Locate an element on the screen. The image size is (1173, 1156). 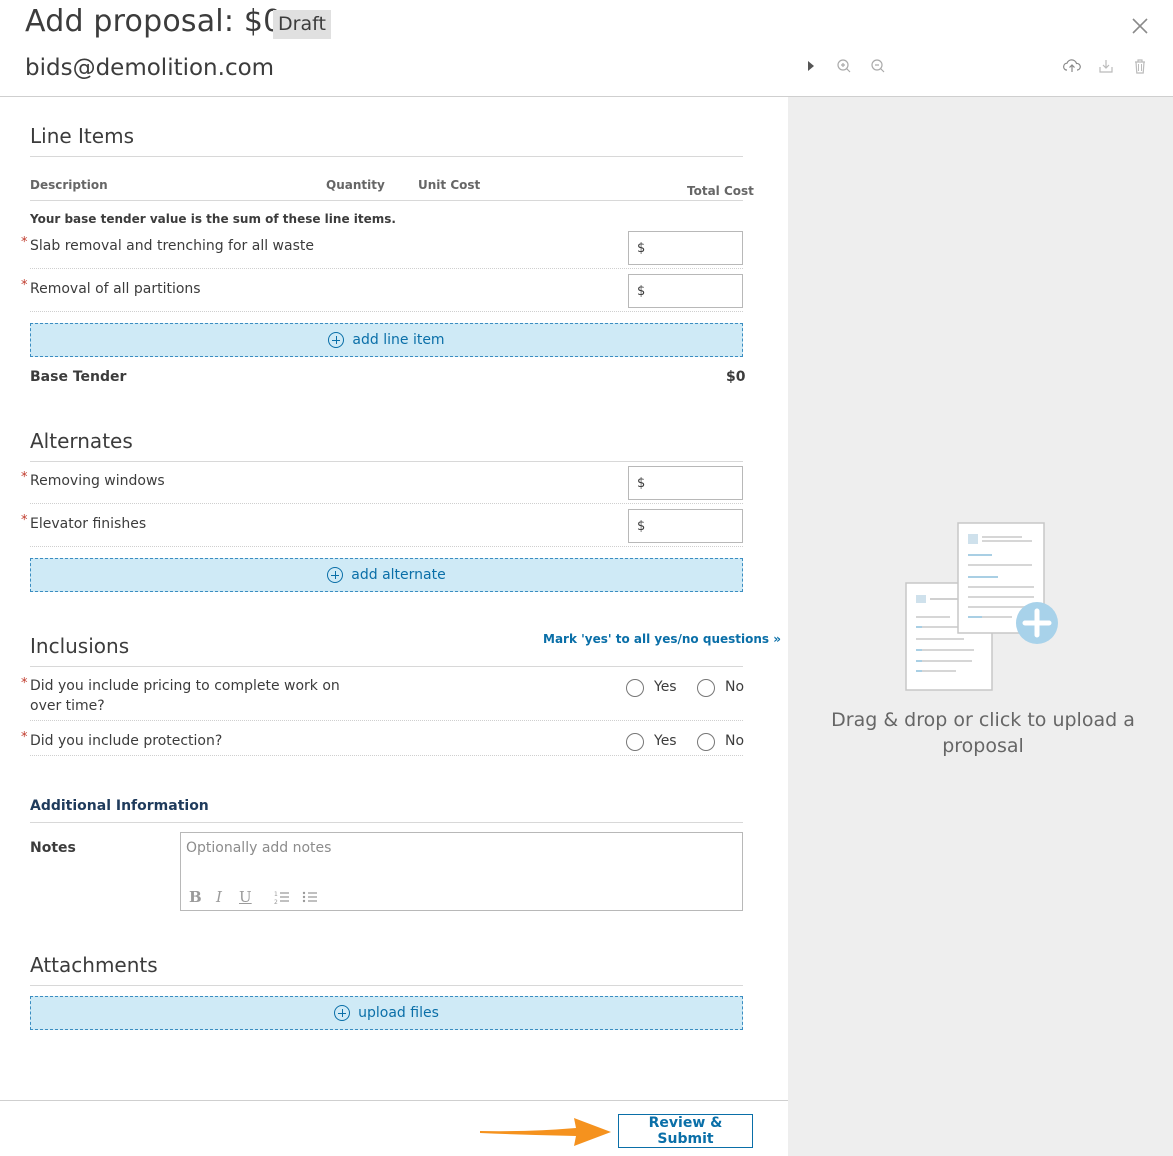
column-description: Description is located at coordinates (69, 185).